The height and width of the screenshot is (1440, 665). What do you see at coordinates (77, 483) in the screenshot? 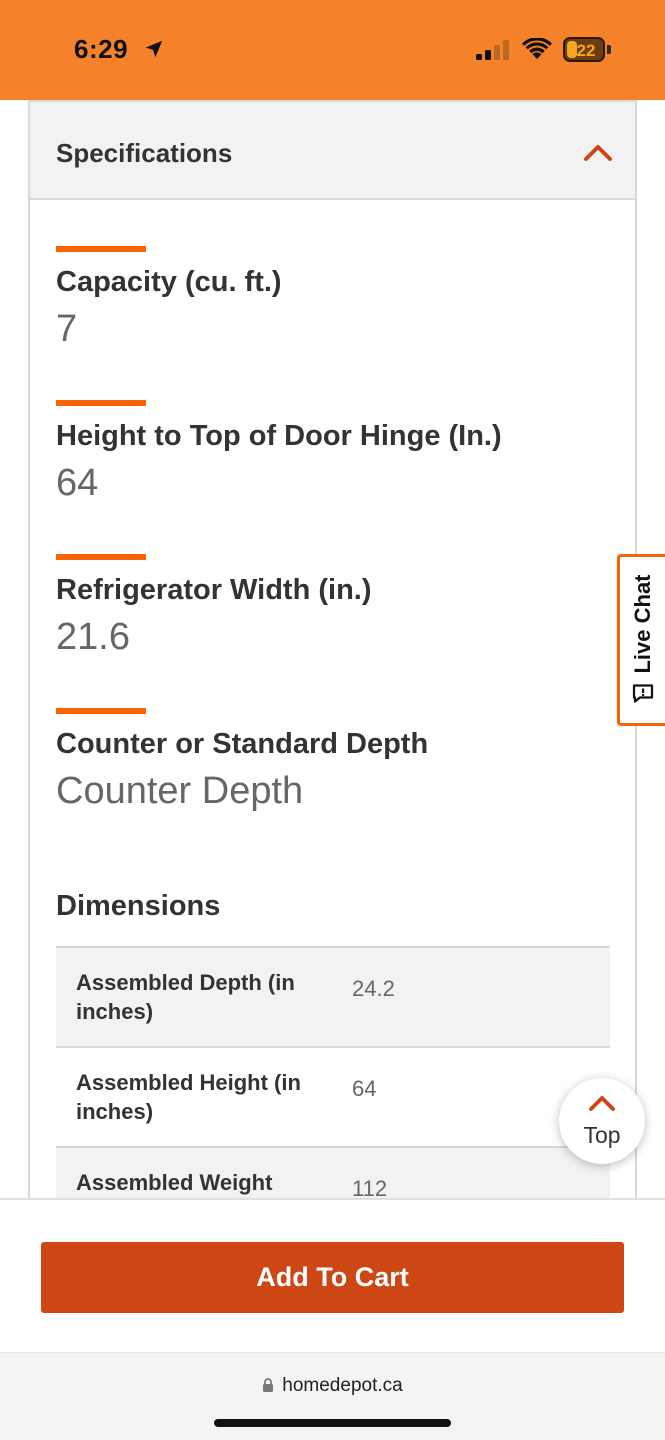
I see `spec-value: 64` at bounding box center [77, 483].